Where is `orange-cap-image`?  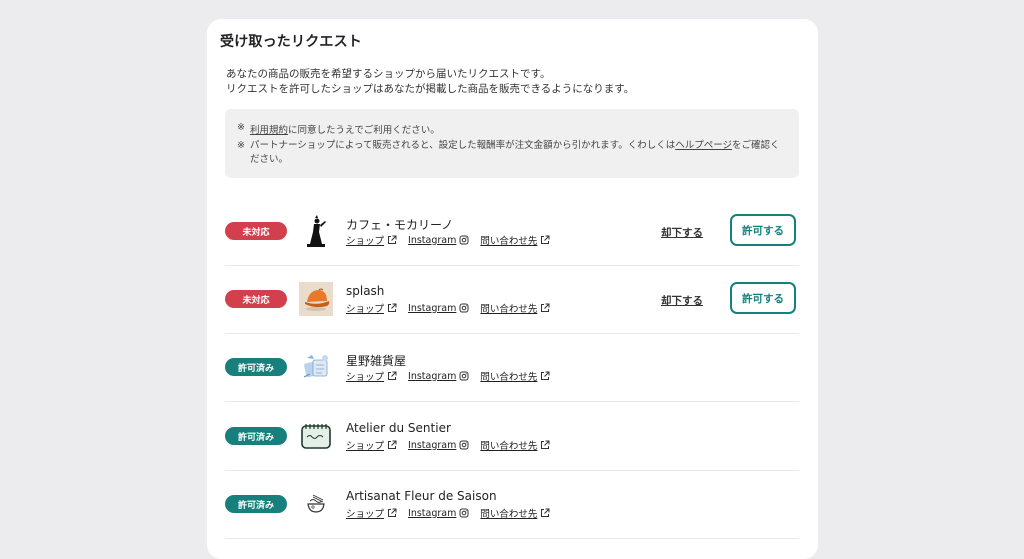 orange-cap-image is located at coordinates (316, 299).